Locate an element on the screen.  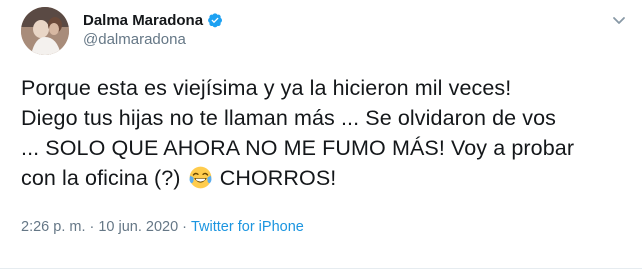
tweet-text-line: con la oficina (?) CHORROS! is located at coordinates (326, 178).